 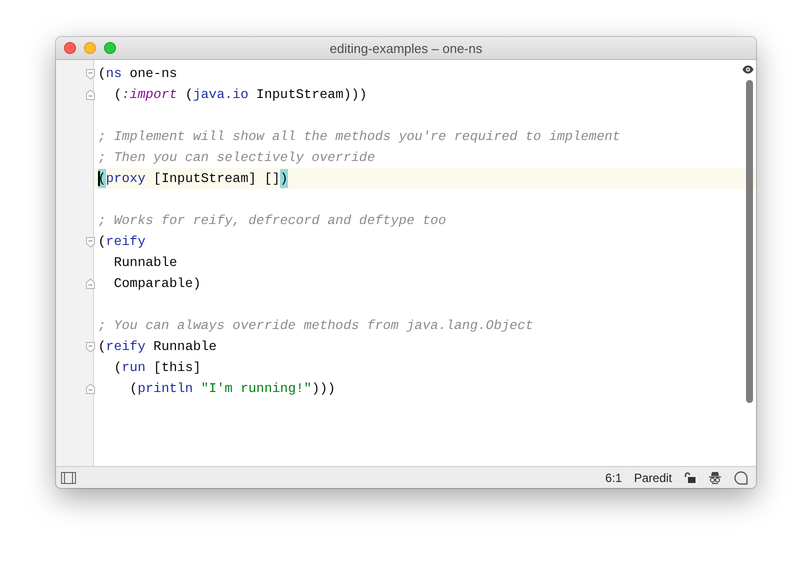 I want to click on scrollbar-thumb, so click(x=749, y=241).